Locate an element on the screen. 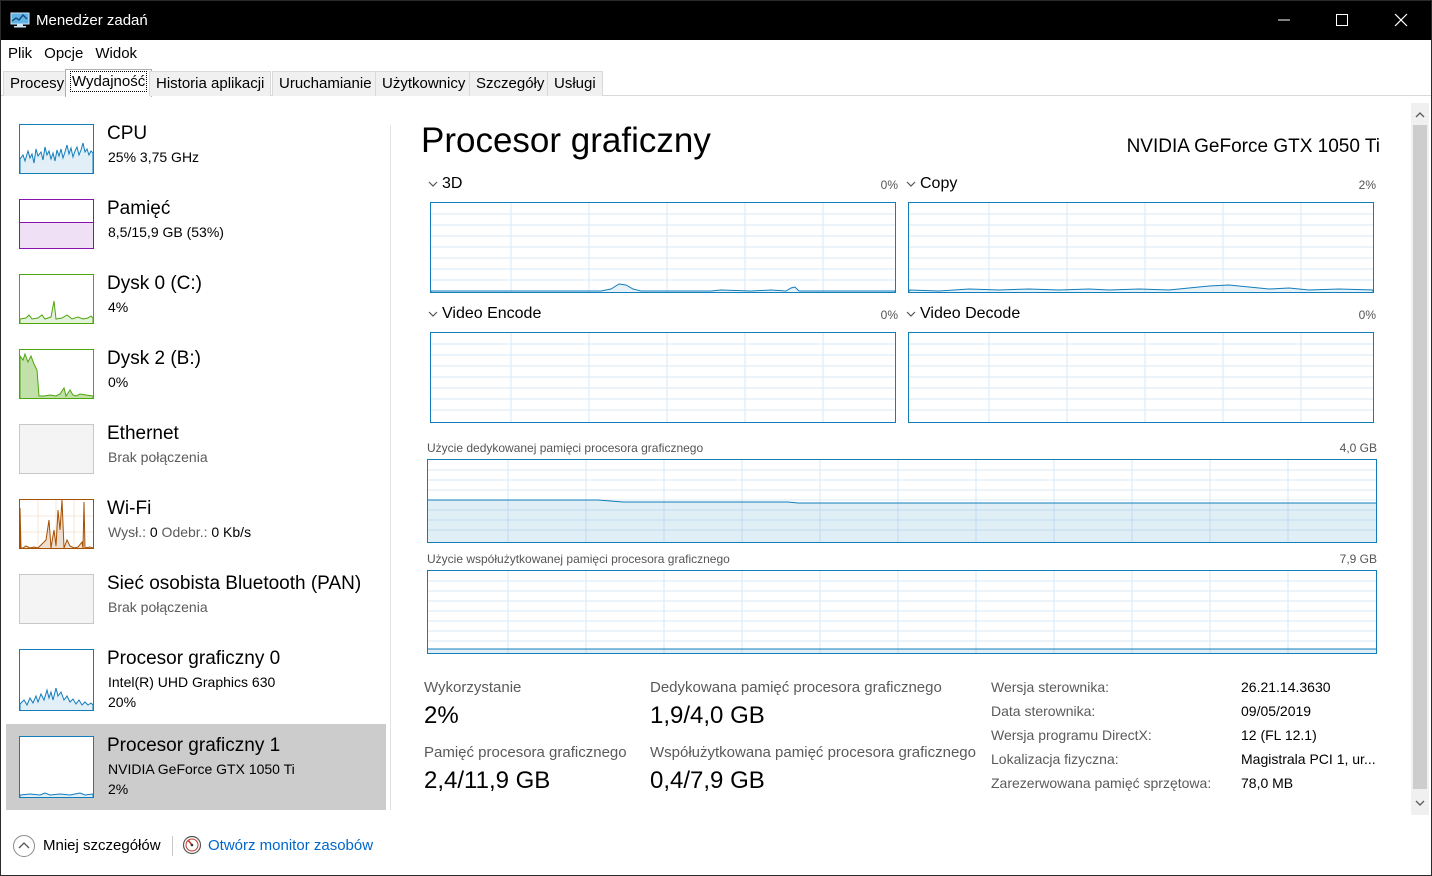 The image size is (1432, 876). tab-users: Użytkownicy is located at coordinates (424, 83).